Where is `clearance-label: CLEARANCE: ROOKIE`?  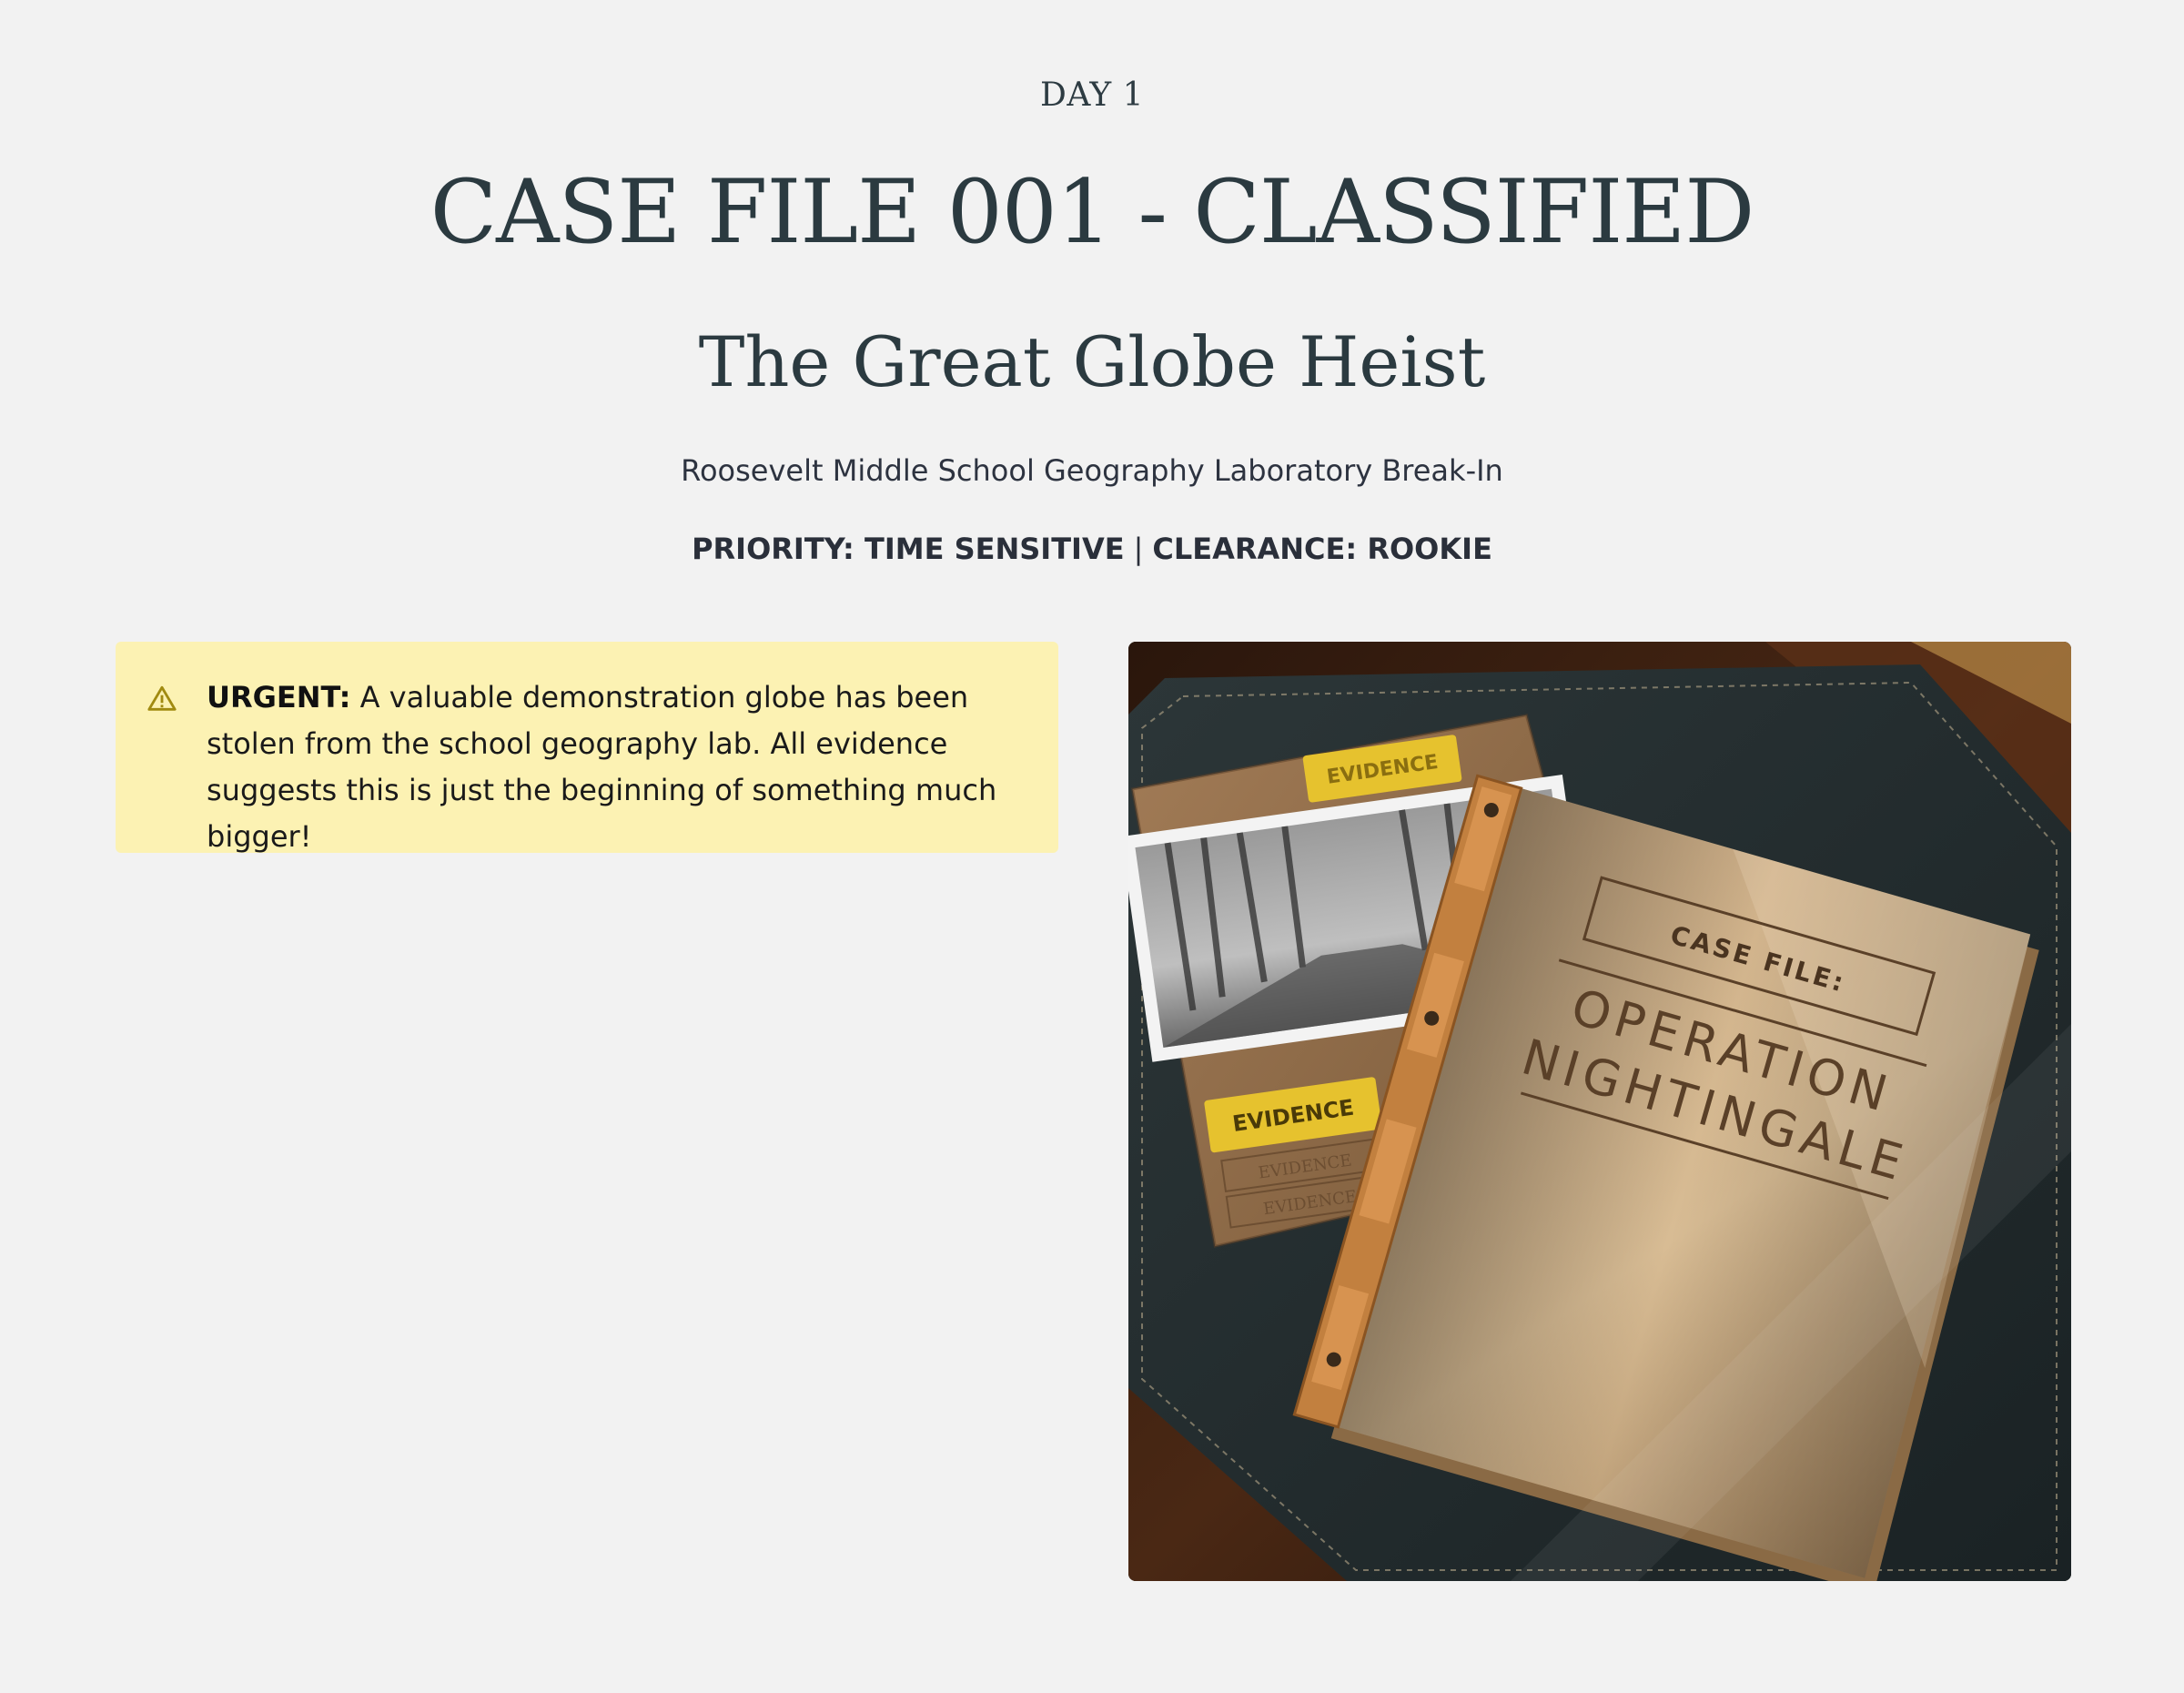 clearance-label: CLEARANCE: ROOKIE is located at coordinates (1322, 549).